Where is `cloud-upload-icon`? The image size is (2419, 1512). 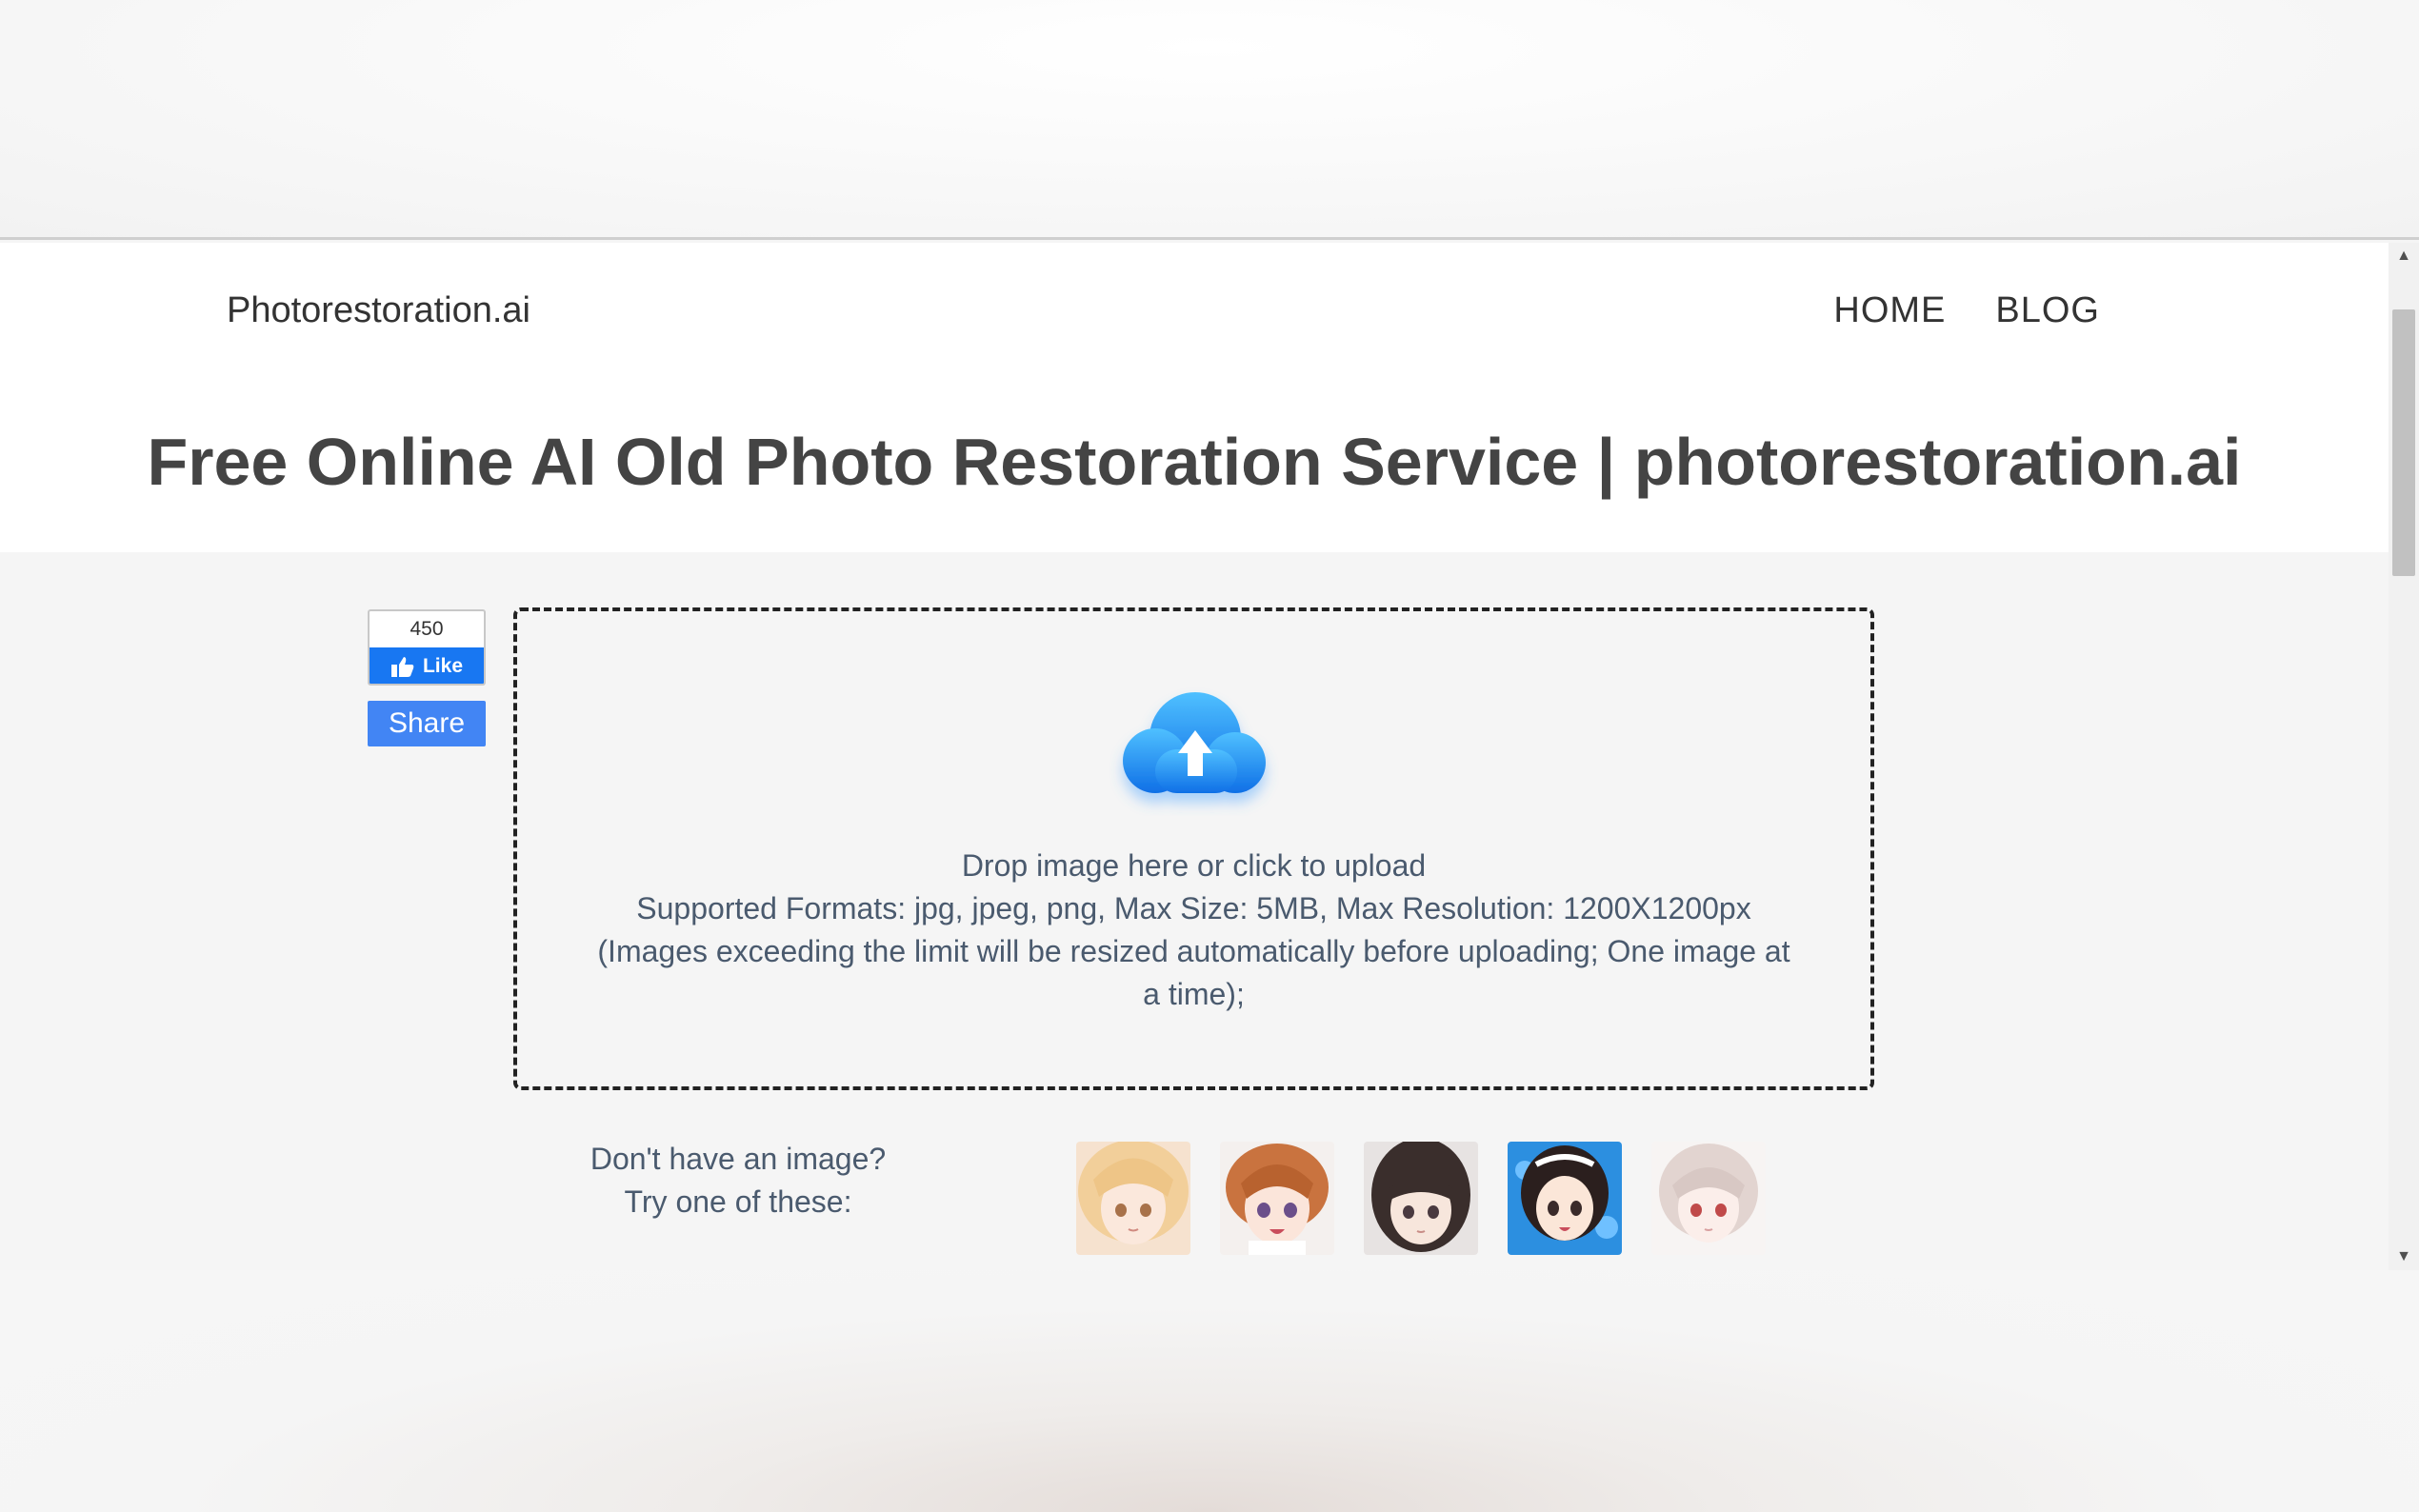
cloud-upload-icon is located at coordinates (1194, 742).